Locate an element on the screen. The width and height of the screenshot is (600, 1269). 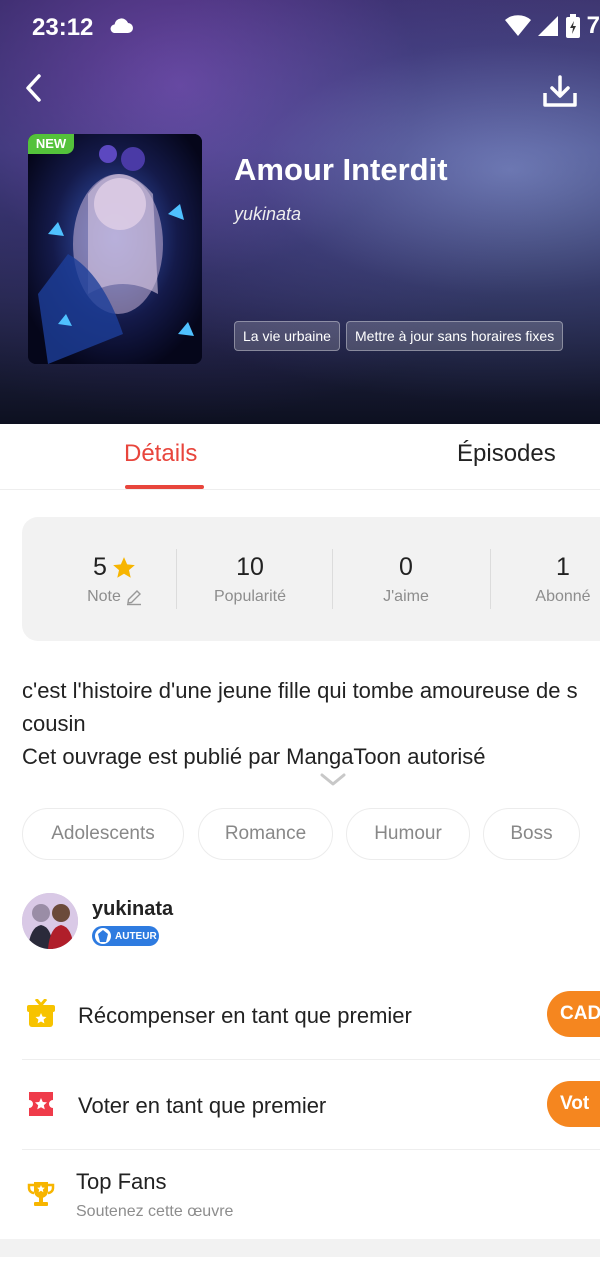
tab-episodes: Épisodes is located at coordinates (506, 454).